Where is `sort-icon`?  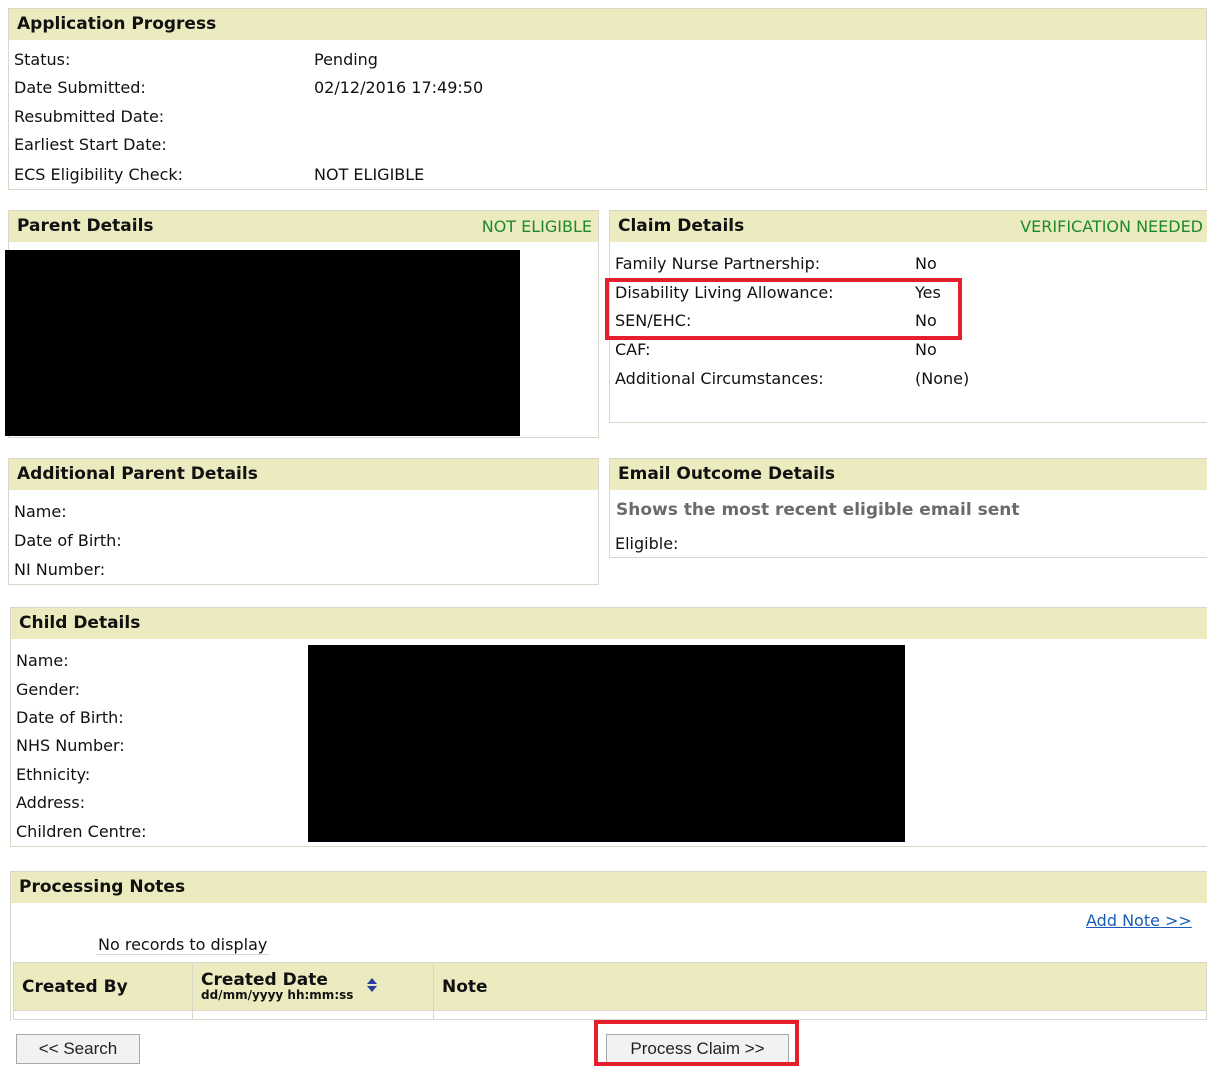
sort-icon is located at coordinates (372, 987).